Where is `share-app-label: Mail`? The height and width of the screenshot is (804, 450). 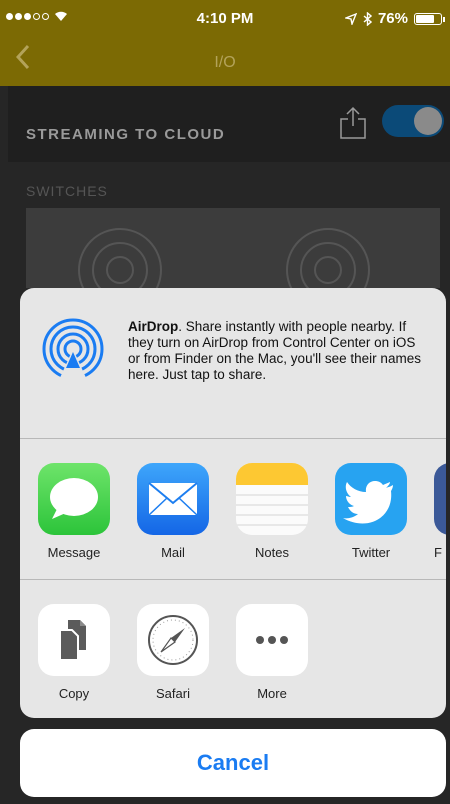
share-app-label: Mail is located at coordinates (173, 552).